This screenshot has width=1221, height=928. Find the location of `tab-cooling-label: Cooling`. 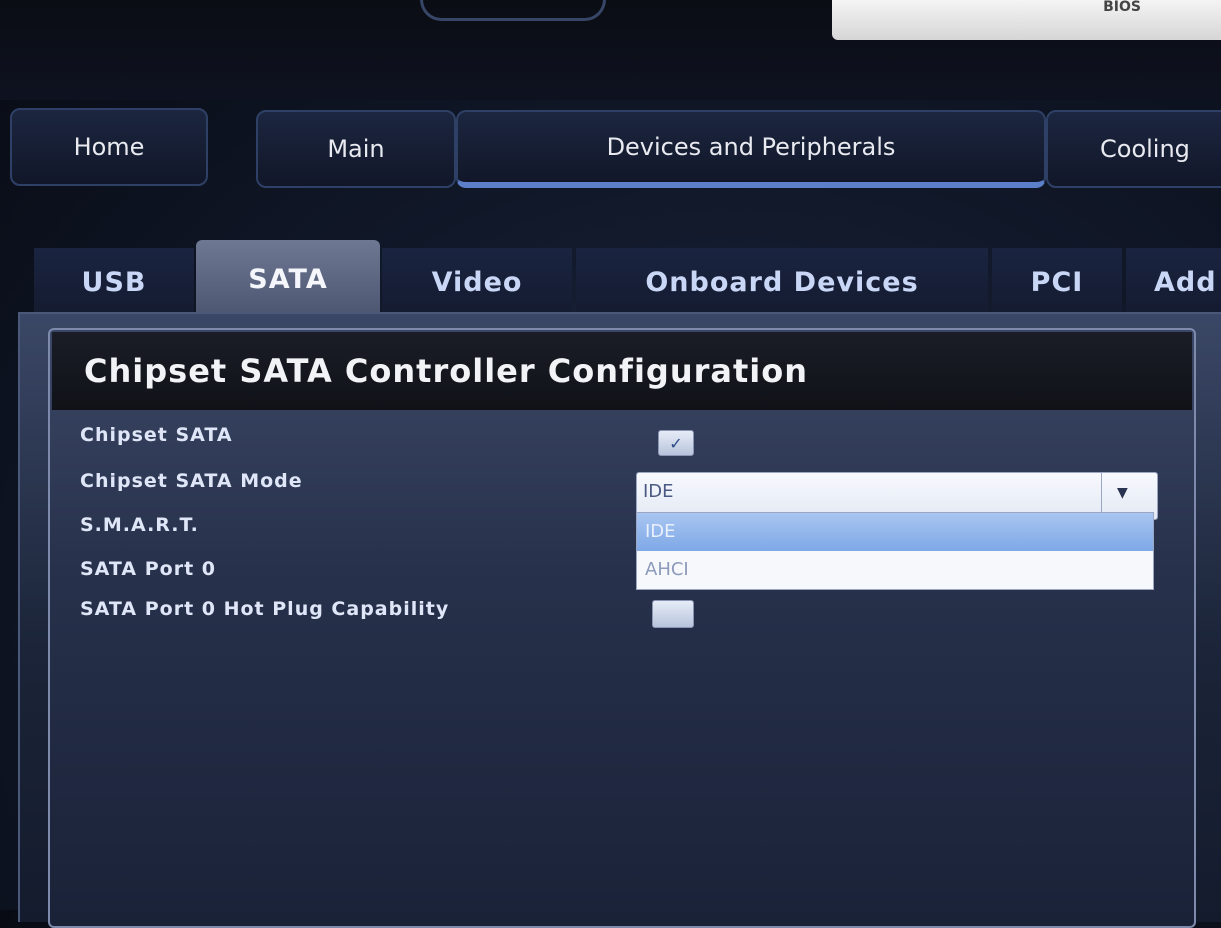

tab-cooling-label: Cooling is located at coordinates (1145, 149).